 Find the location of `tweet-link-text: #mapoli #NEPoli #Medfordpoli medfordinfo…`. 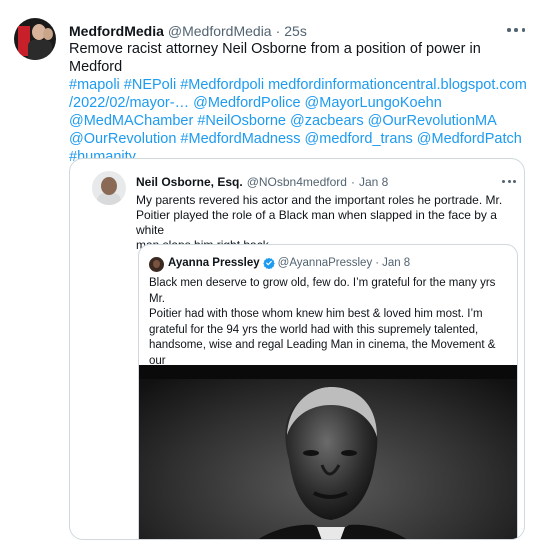

tweet-link-text: #mapoli #NEPoli #Medfordpoli medfordinfo… is located at coordinates (298, 85).